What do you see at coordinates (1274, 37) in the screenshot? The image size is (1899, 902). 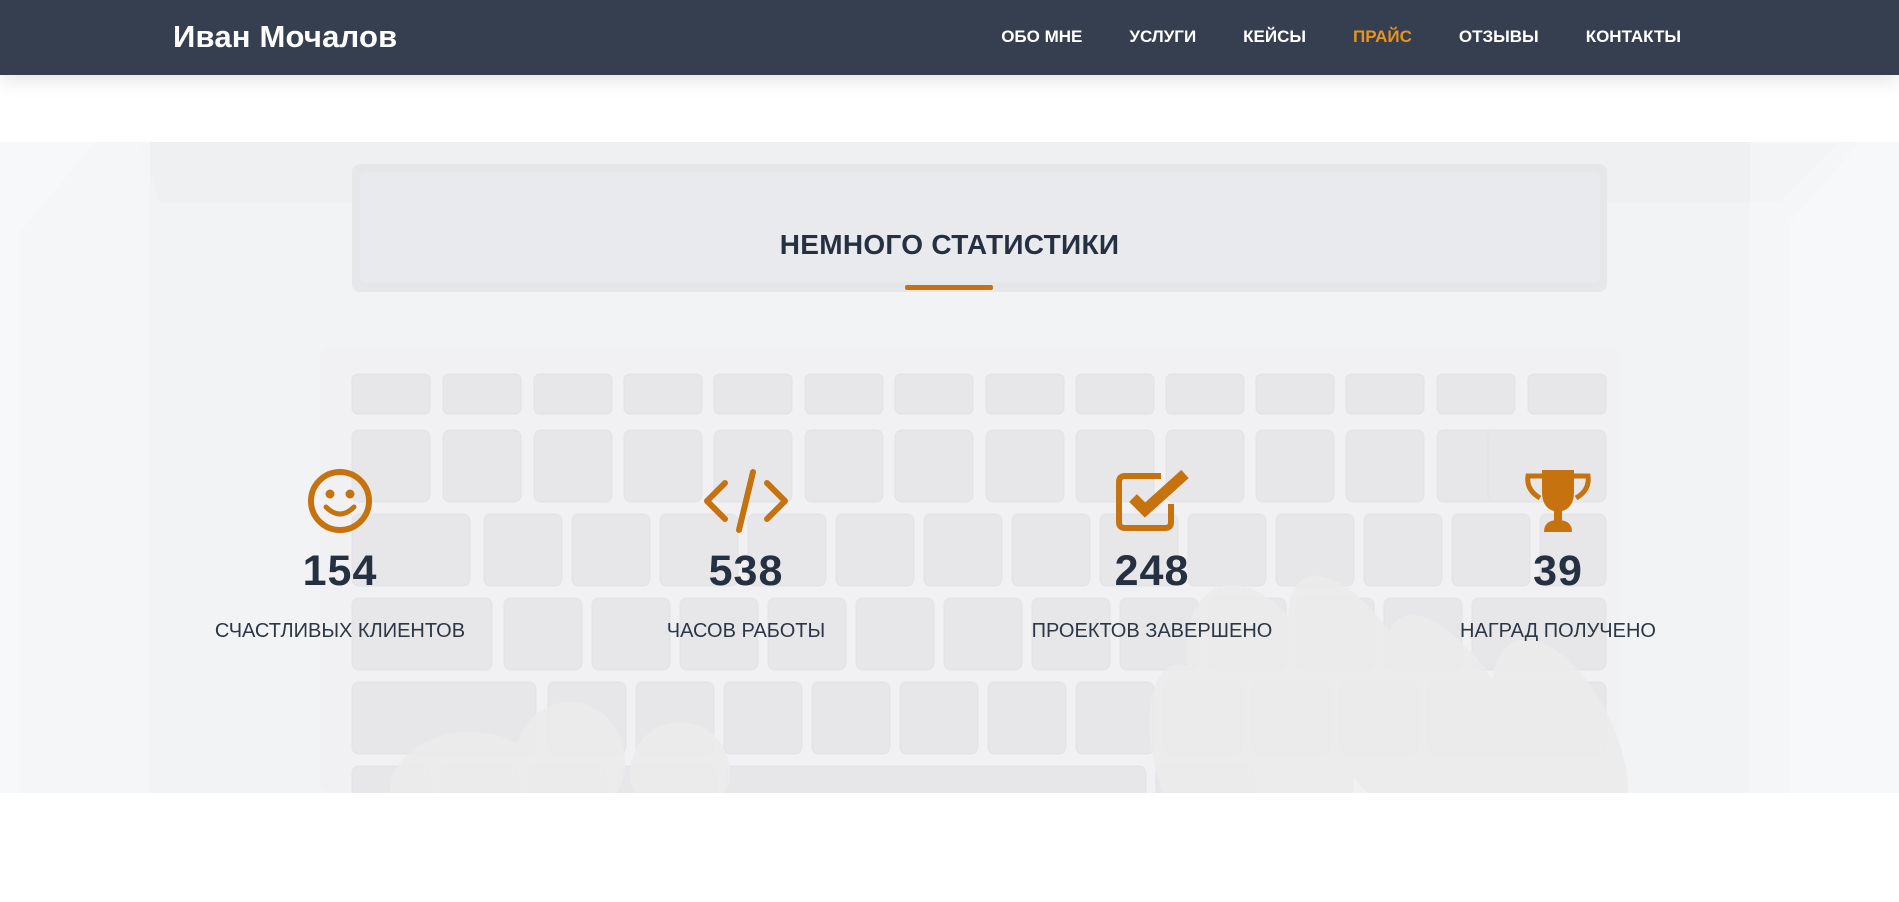 I see `nav-item-cases: КЕЙСЫ` at bounding box center [1274, 37].